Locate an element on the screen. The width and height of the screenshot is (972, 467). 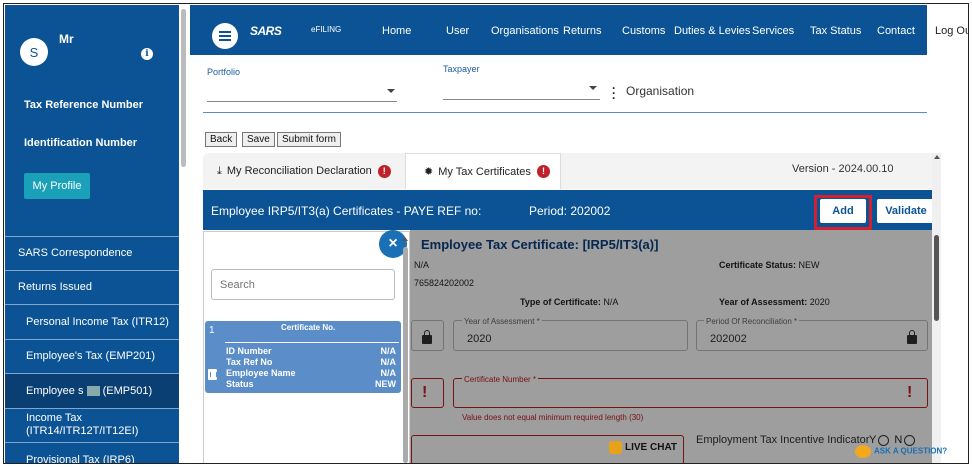
nav-user: User is located at coordinates (457, 31).